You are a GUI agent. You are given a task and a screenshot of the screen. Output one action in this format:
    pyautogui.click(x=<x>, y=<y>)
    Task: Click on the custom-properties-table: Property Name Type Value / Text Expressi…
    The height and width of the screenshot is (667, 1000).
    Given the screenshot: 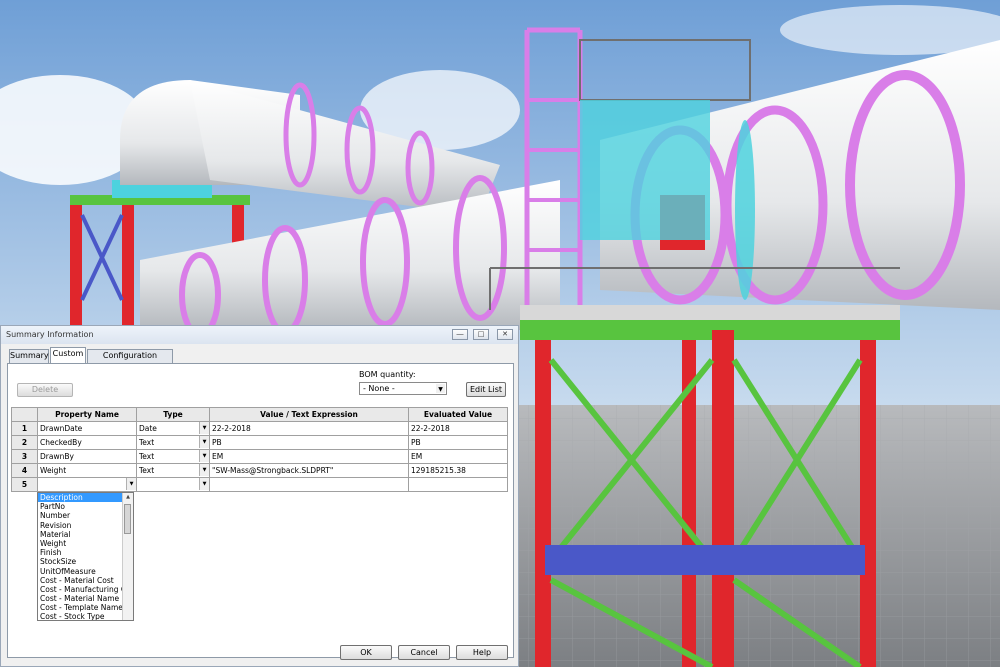 What is the action you would take?
    pyautogui.click(x=259, y=449)
    